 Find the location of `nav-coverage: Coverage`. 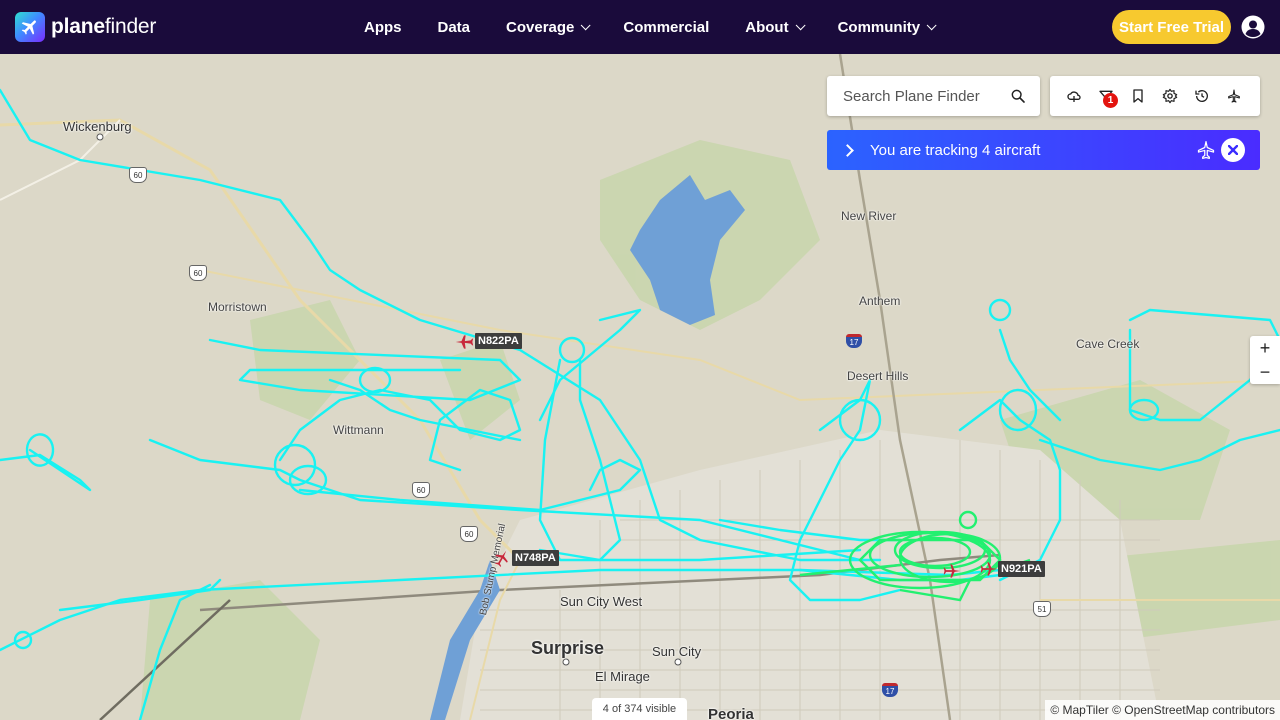

nav-coverage: Coverage is located at coordinates (548, 27).